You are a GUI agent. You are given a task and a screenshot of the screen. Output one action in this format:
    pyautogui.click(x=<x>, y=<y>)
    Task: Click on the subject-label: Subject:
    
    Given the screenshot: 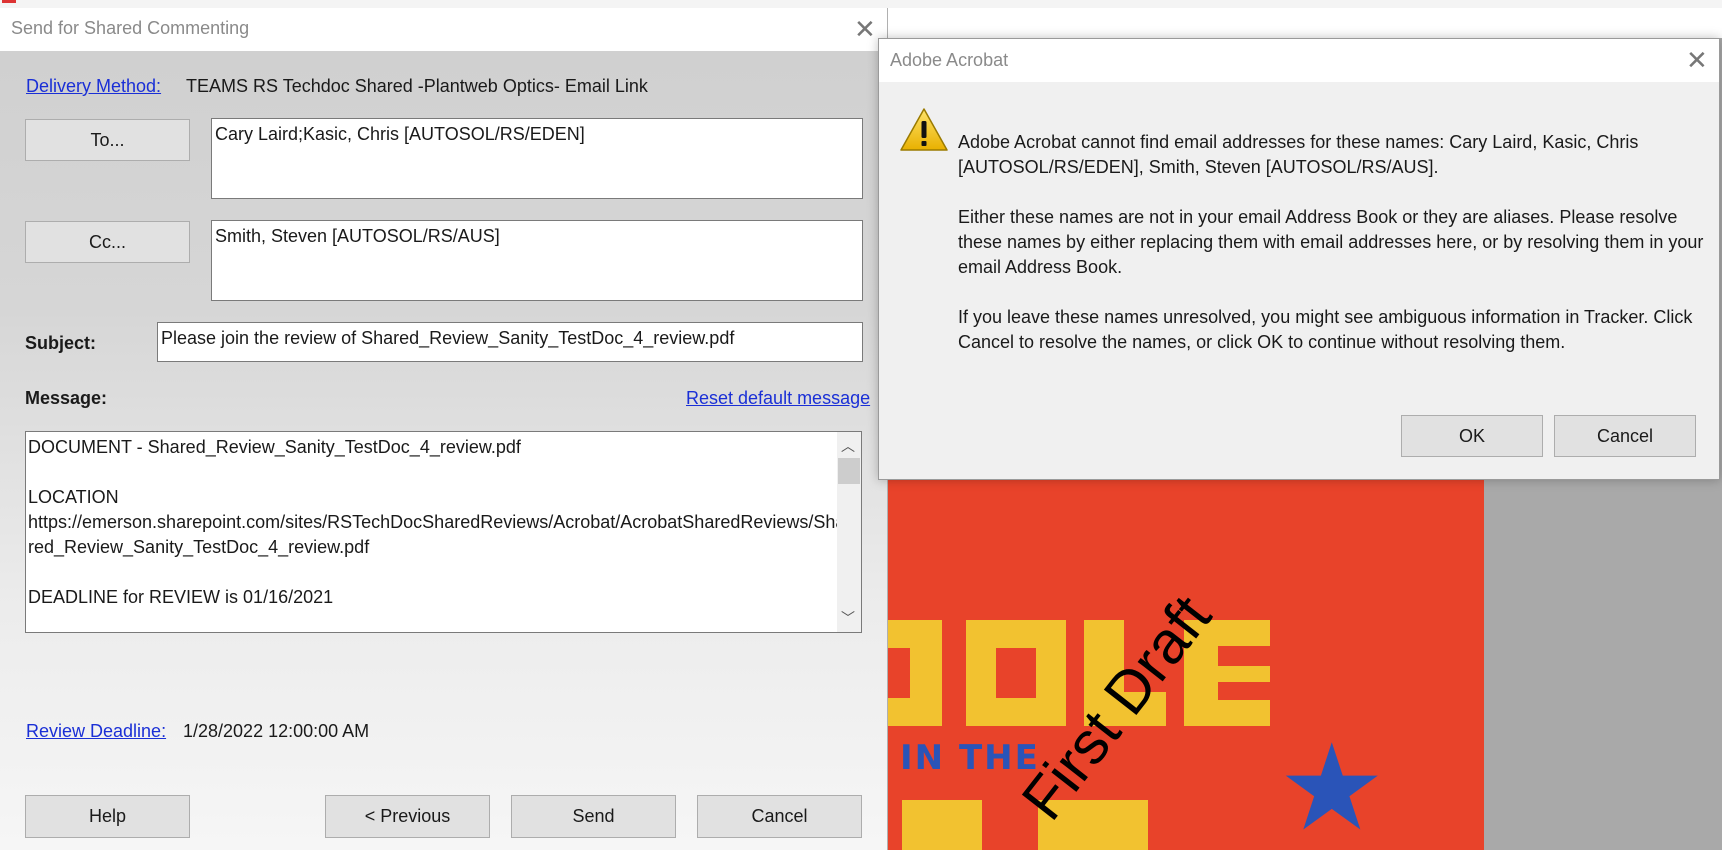 What is the action you would take?
    pyautogui.click(x=61, y=343)
    